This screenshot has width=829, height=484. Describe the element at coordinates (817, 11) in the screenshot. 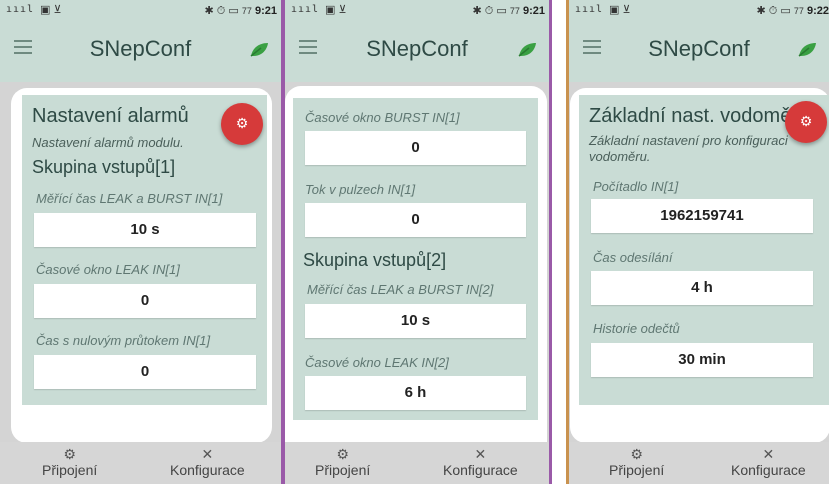

I see `clock-time: 9:22` at that location.